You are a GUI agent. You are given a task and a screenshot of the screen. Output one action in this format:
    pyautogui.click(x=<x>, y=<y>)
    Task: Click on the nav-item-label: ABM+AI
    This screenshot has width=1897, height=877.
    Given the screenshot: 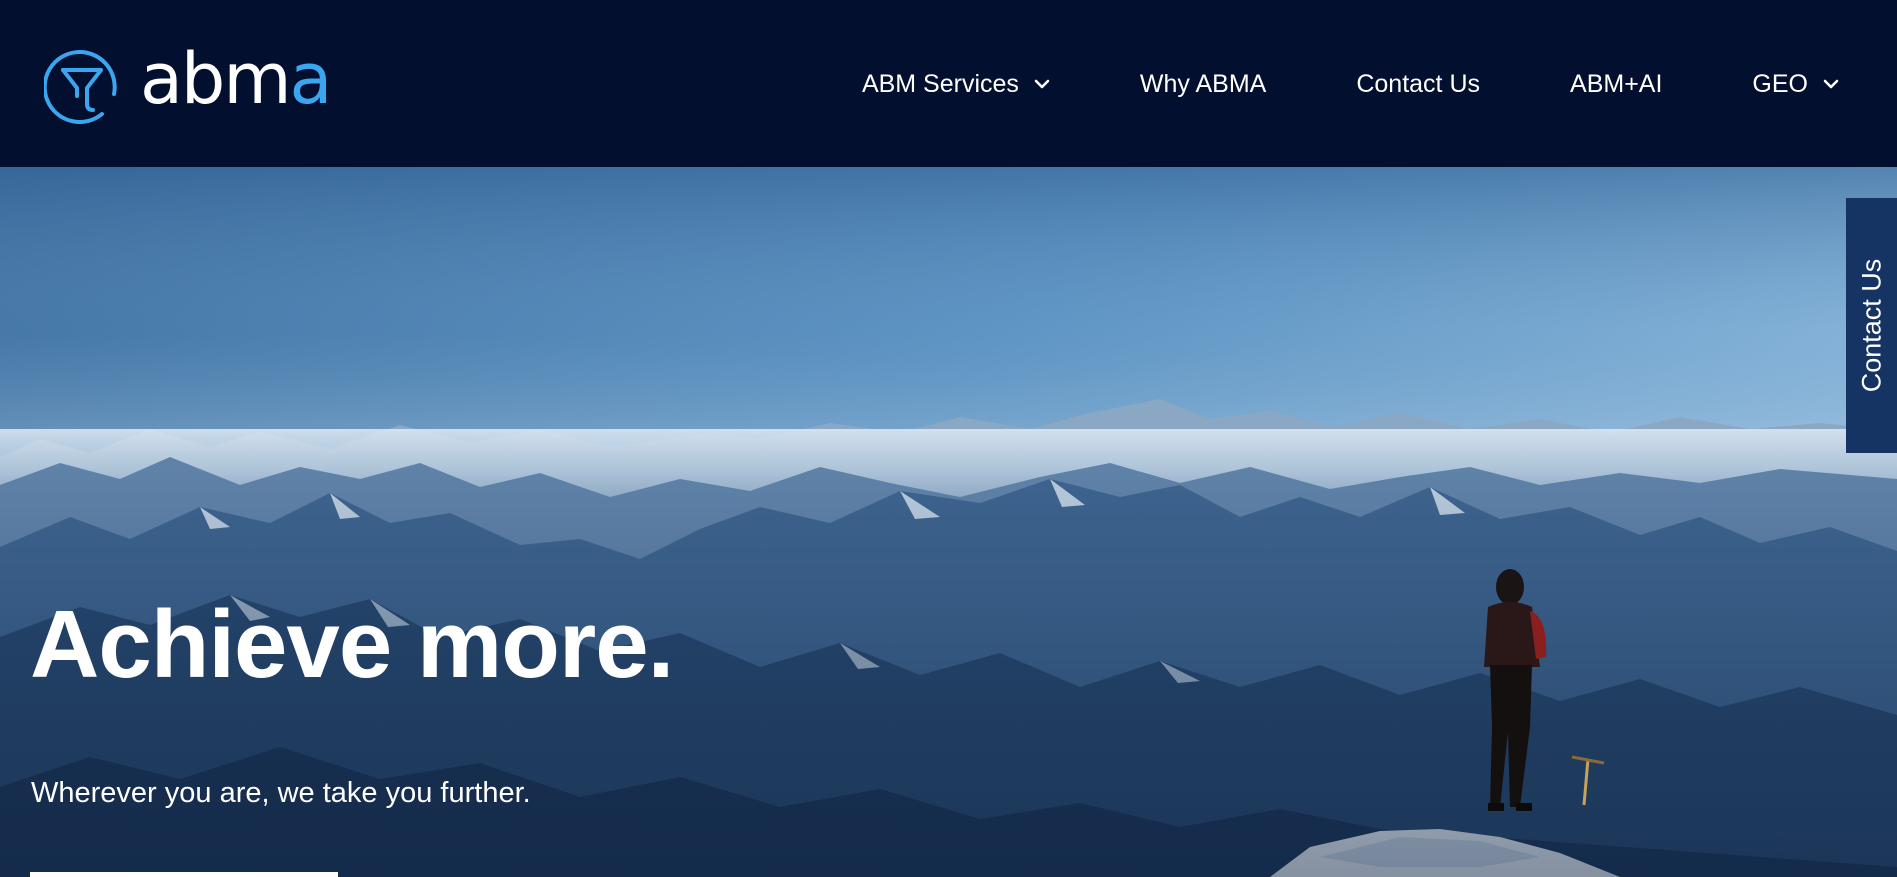 What is the action you would take?
    pyautogui.click(x=1616, y=83)
    